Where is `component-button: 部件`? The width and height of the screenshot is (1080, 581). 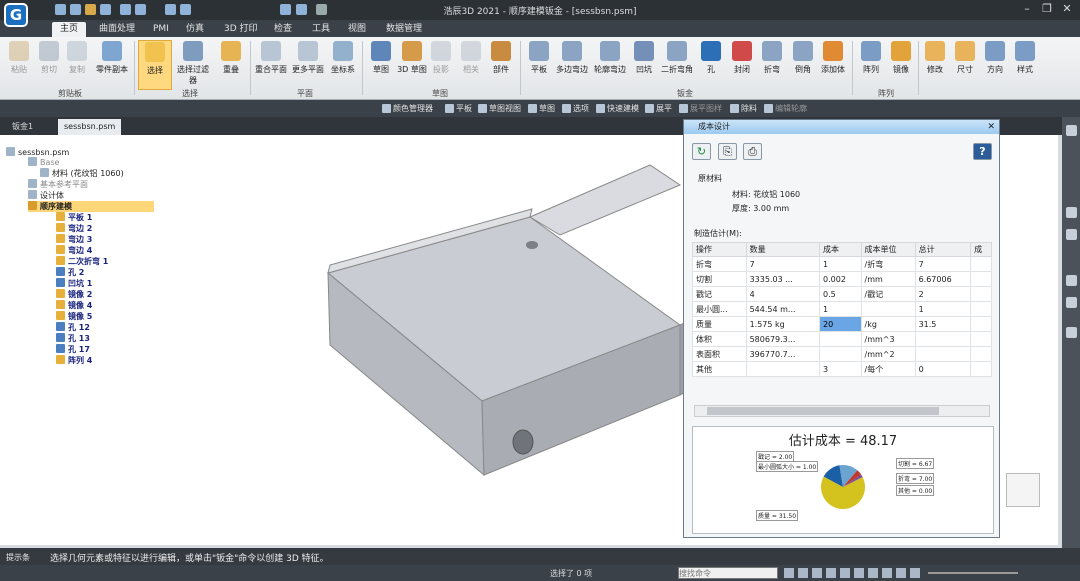 component-button: 部件 is located at coordinates (501, 58).